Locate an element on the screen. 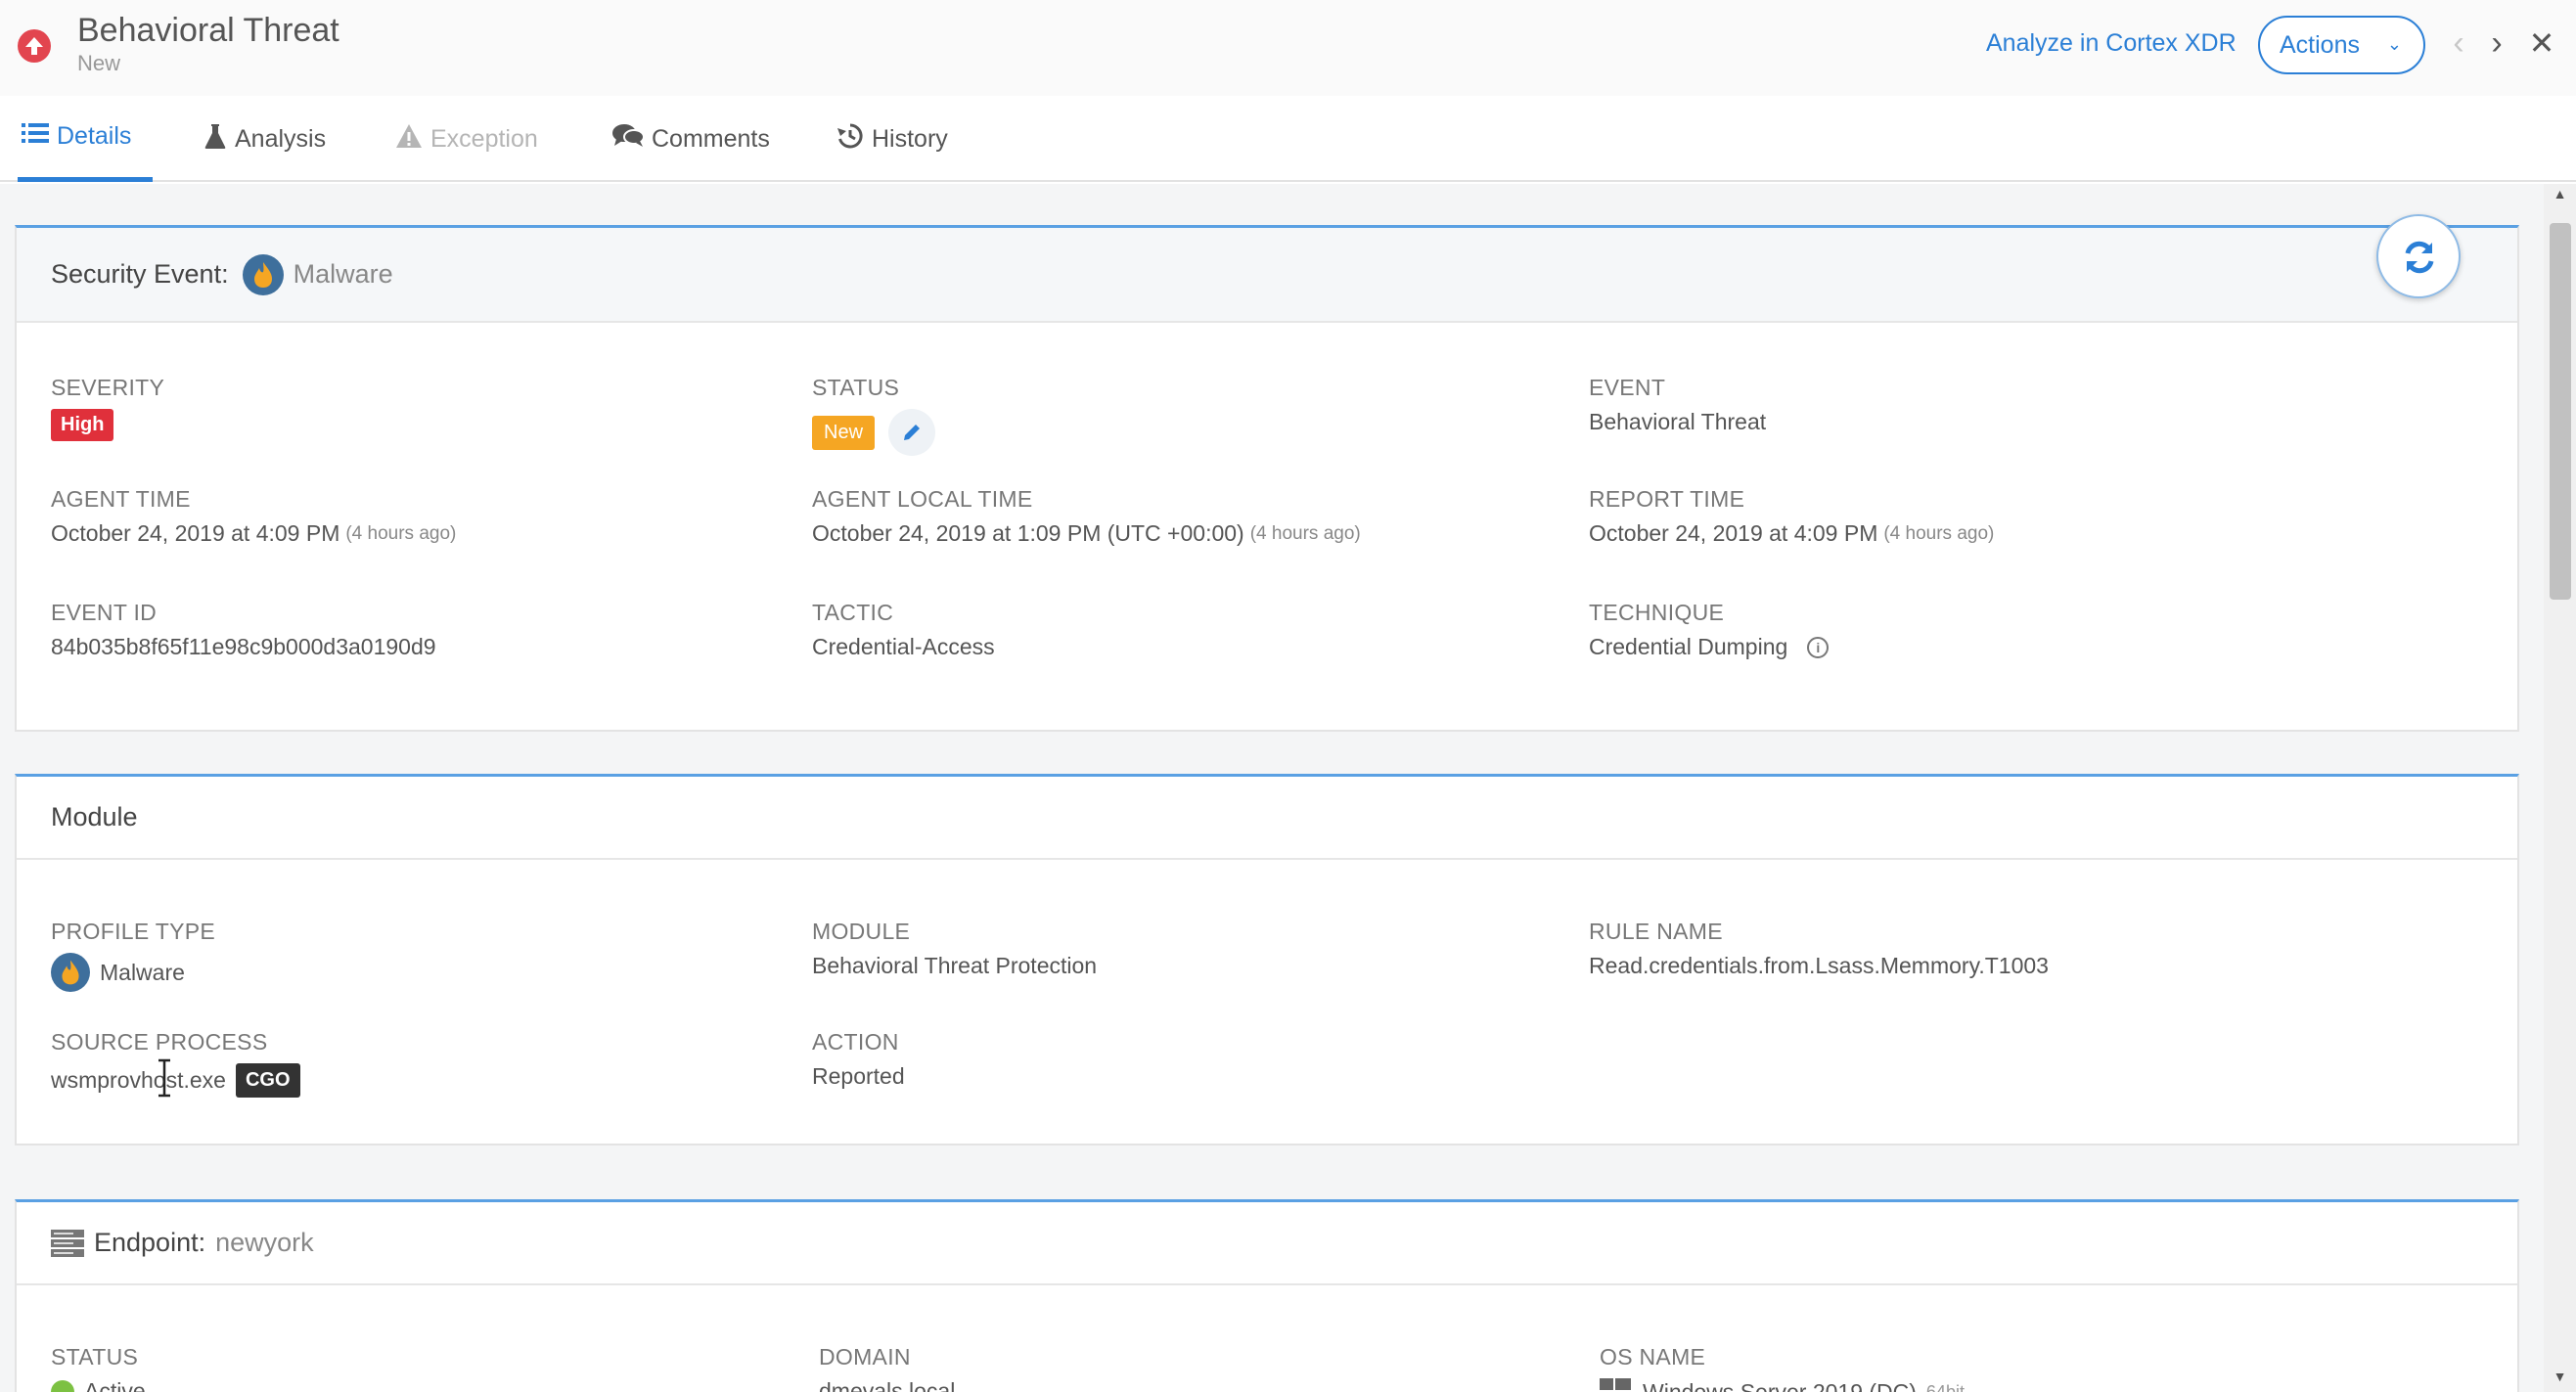 This screenshot has width=2576, height=1392. event-field: EVENT Behavioral Threat is located at coordinates (1677, 405).